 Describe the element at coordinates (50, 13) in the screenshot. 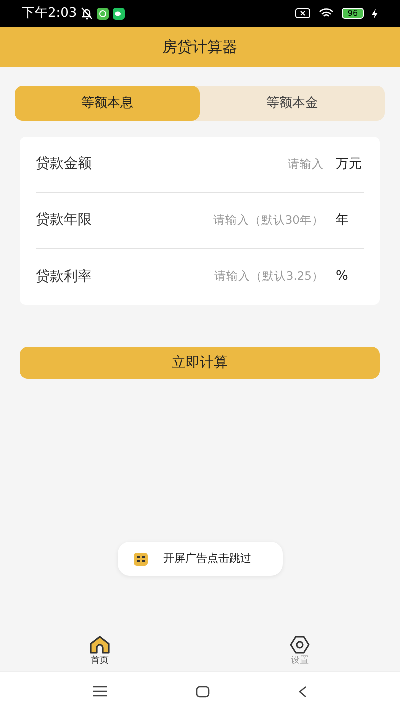

I see `status-time: 下午2:03` at that location.